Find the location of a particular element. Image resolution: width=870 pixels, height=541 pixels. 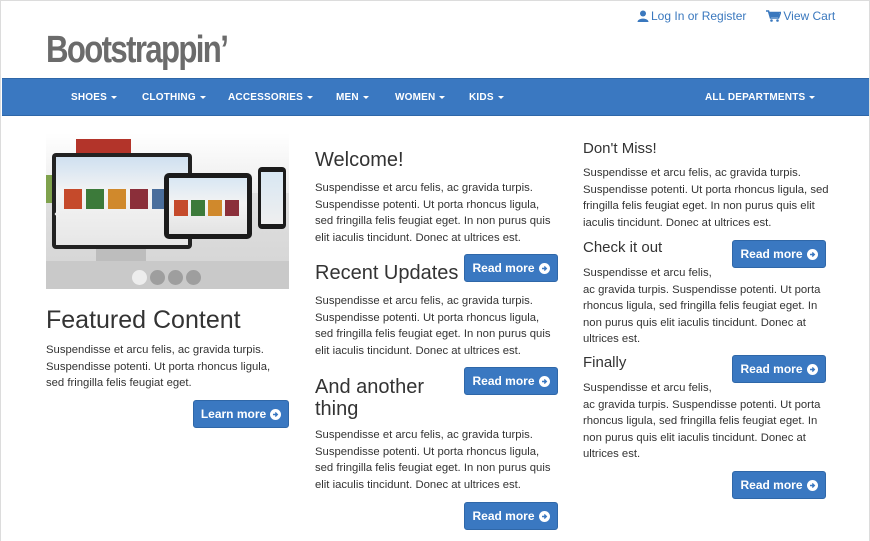

check-it-out-title: Check it out is located at coordinates (623, 247).